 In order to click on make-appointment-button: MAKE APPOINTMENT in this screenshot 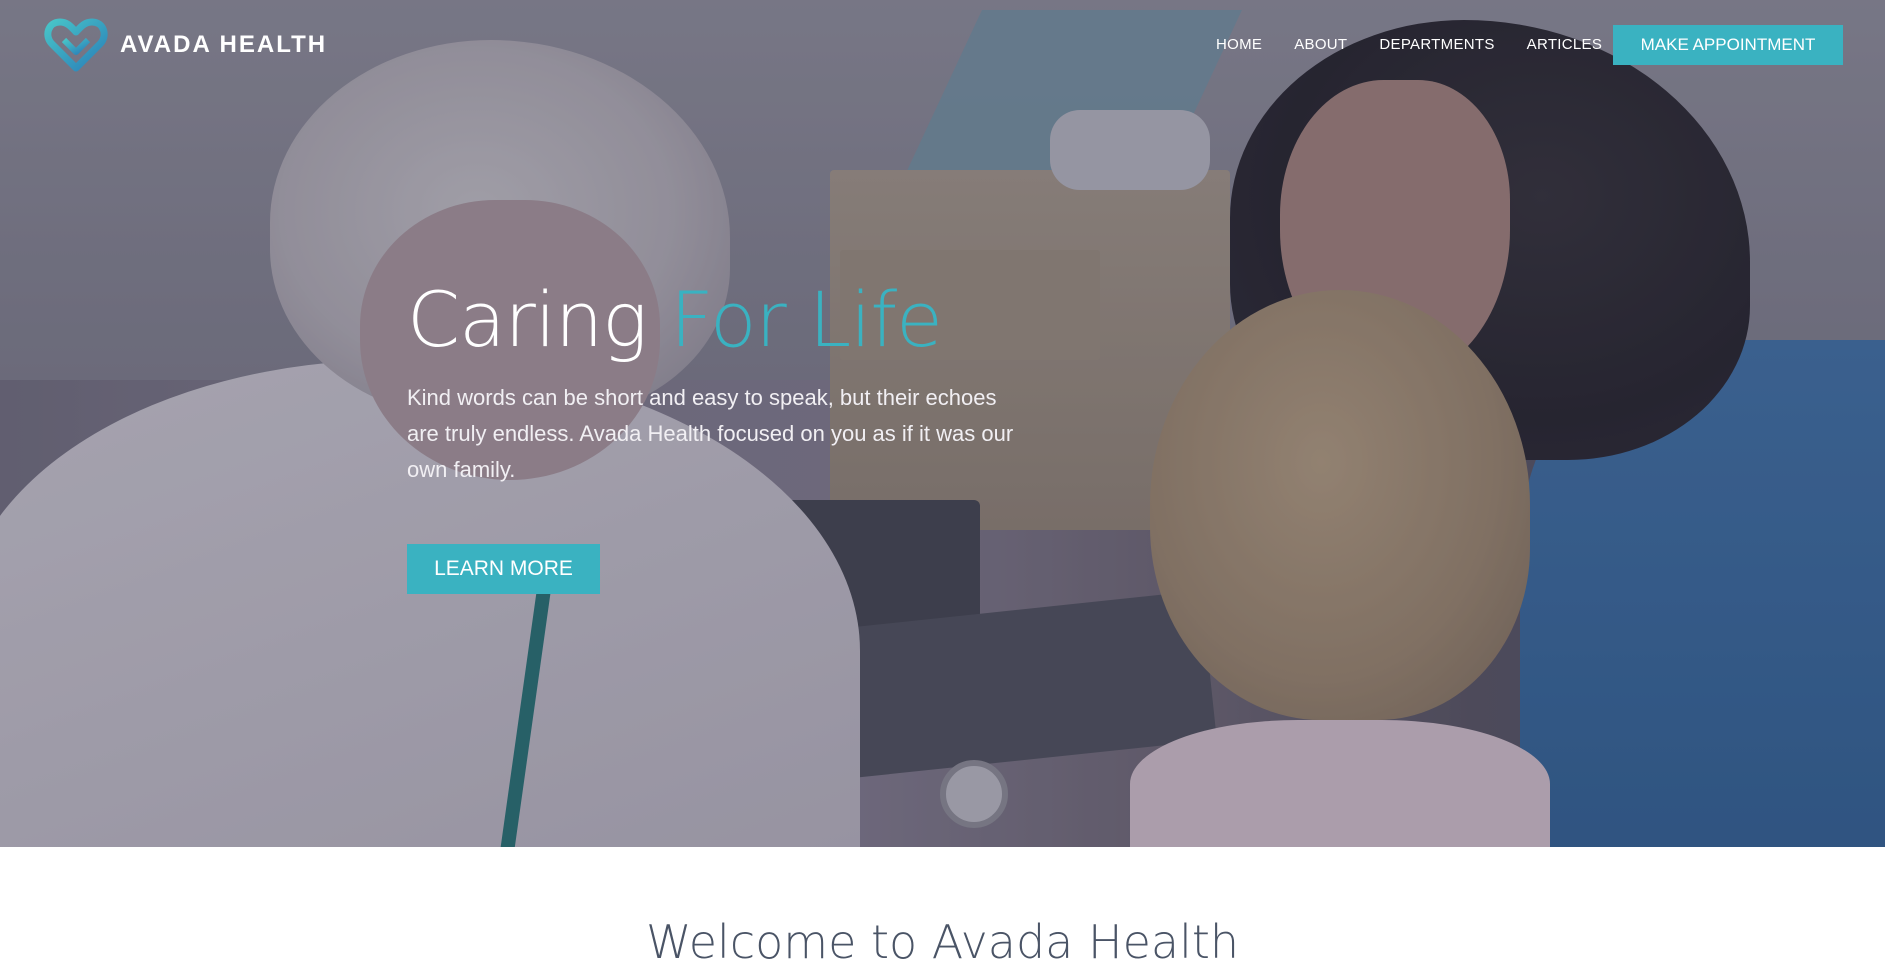, I will do `click(1728, 45)`.